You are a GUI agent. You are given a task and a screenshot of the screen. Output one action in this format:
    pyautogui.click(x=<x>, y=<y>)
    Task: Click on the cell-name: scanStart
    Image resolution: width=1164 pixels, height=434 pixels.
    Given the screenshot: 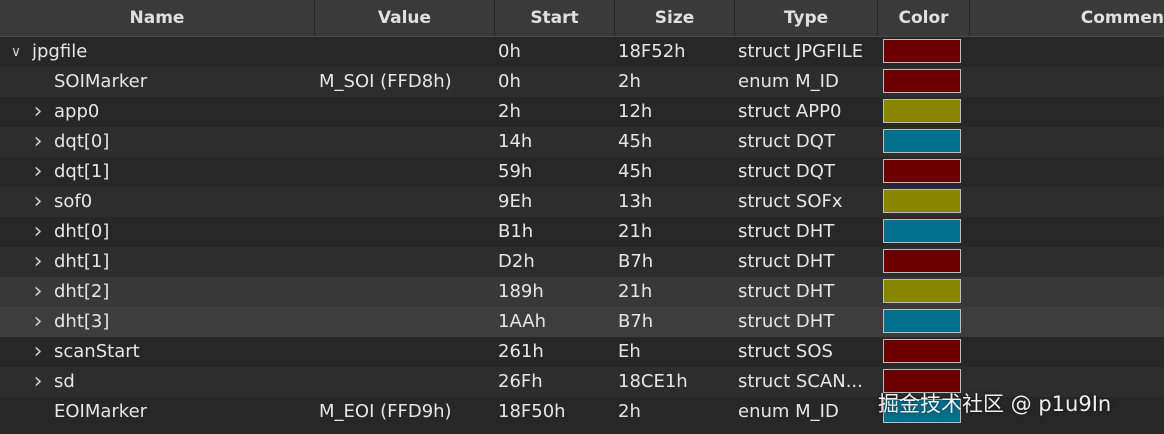 What is the action you would take?
    pyautogui.click(x=97, y=351)
    